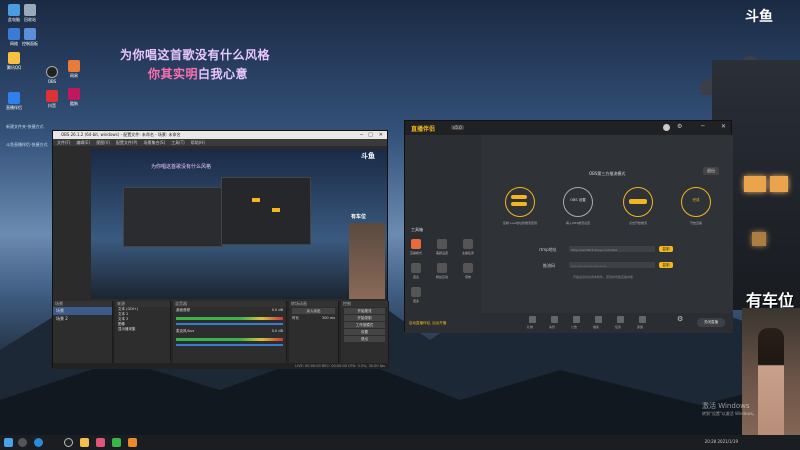 The image size is (800, 450). What do you see at coordinates (74, 66) in the screenshot?
I see `netease-icon` at bounding box center [74, 66].